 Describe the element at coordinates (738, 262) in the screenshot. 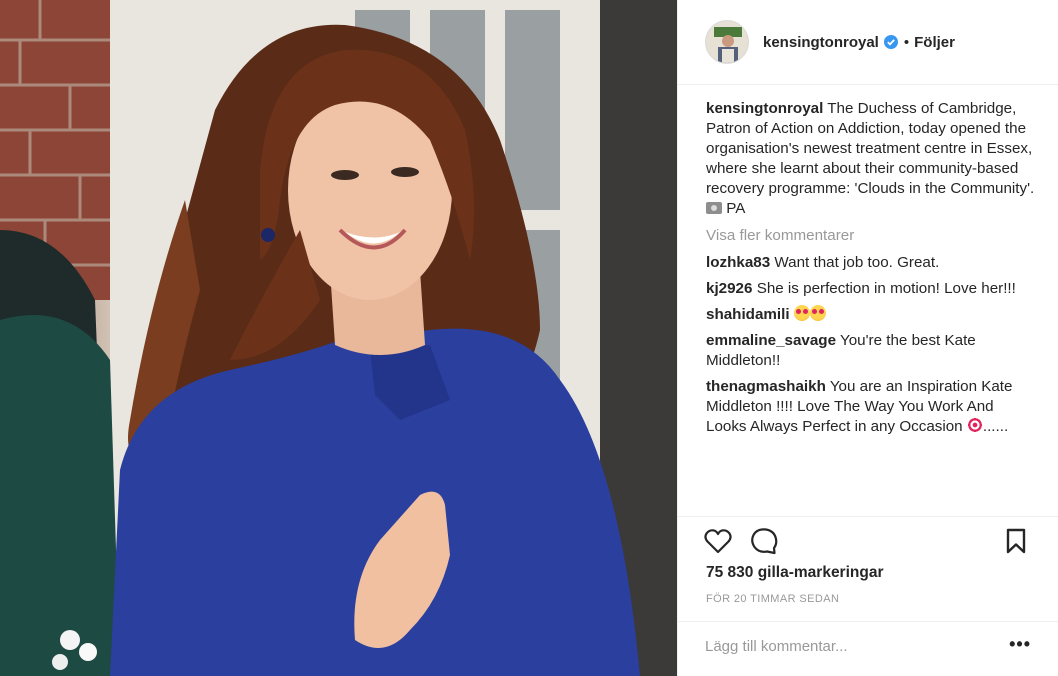

I see `comment-username: lozhka83` at that location.